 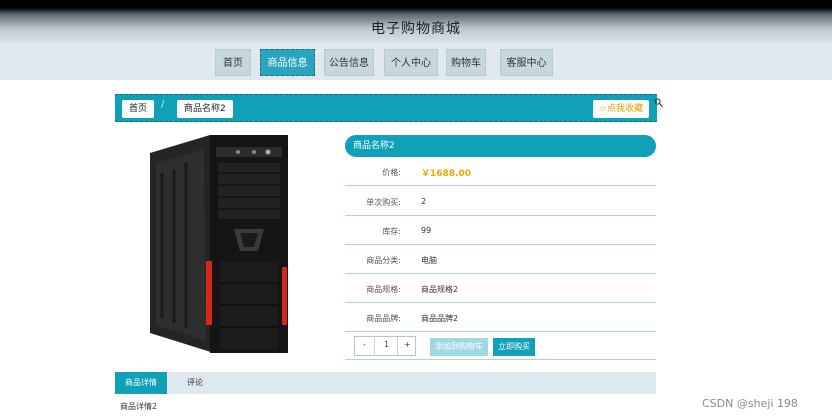 What do you see at coordinates (416, 29) in the screenshot?
I see `site-title: 电子购物商城` at bounding box center [416, 29].